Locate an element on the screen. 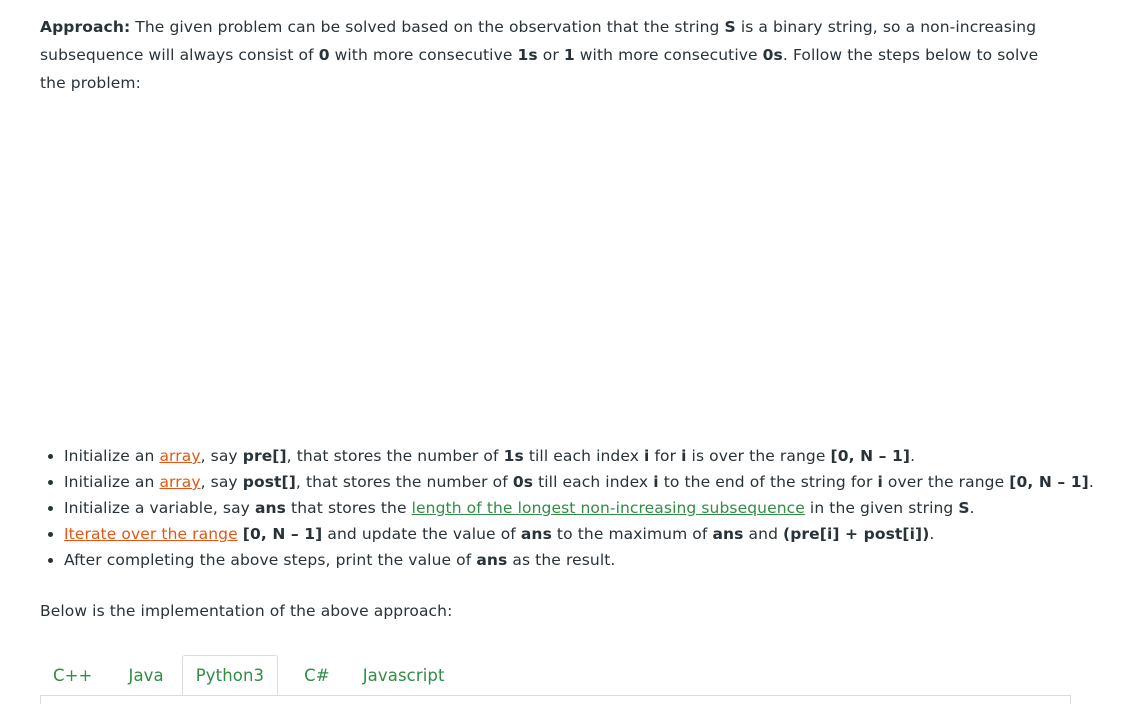 This screenshot has width=1124, height=704. code-term: (pre[i] + post[i]) is located at coordinates (856, 534).